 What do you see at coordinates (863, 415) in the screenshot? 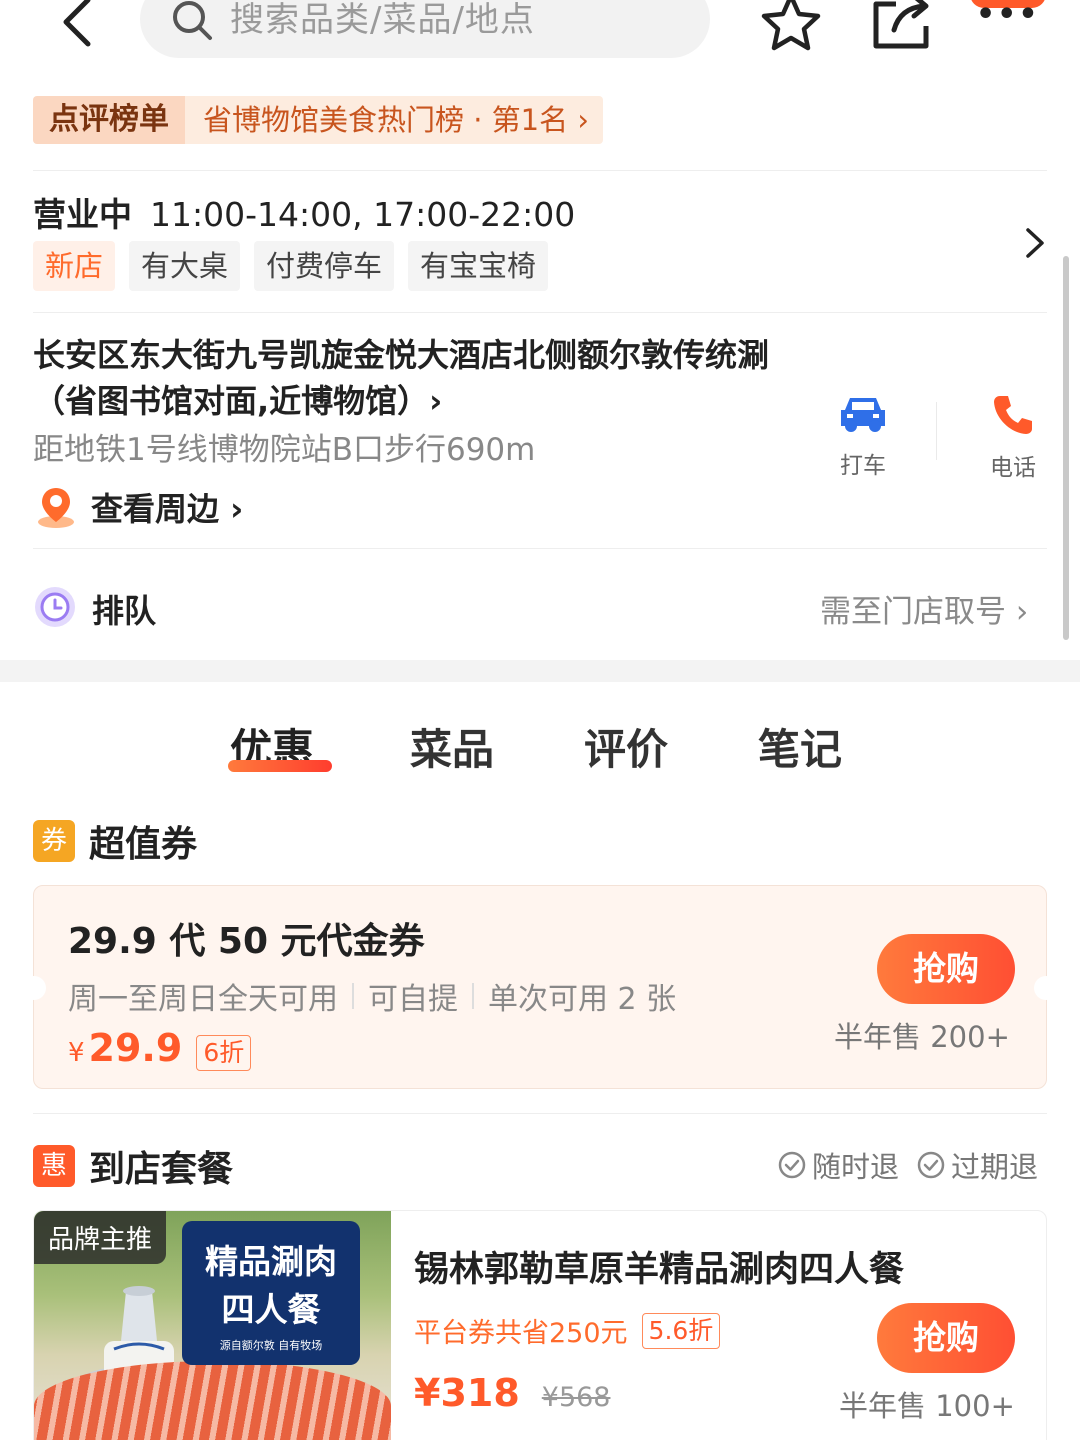
I see `car-icon` at bounding box center [863, 415].